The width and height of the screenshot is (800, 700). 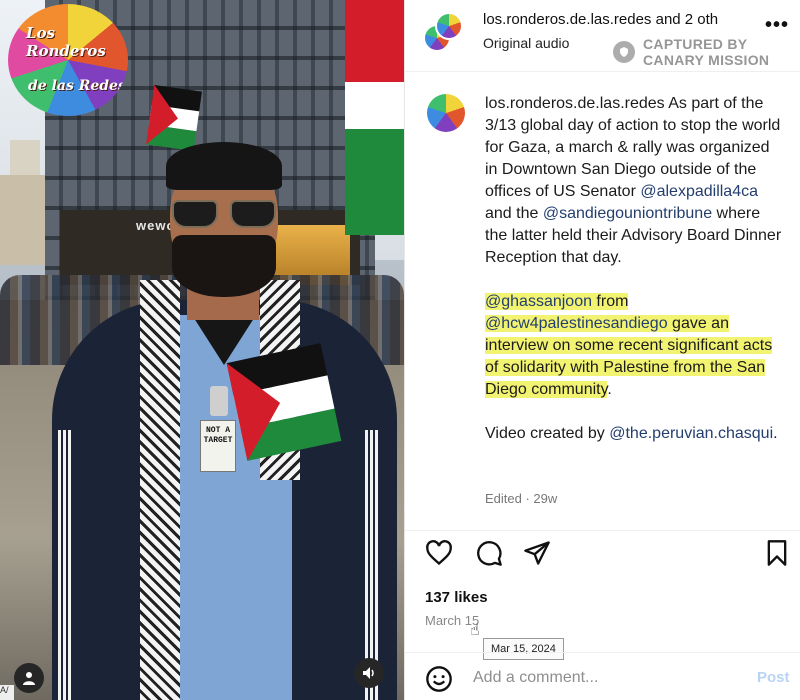 What do you see at coordinates (284, 402) in the screenshot?
I see `palestine-flag-pin` at bounding box center [284, 402].